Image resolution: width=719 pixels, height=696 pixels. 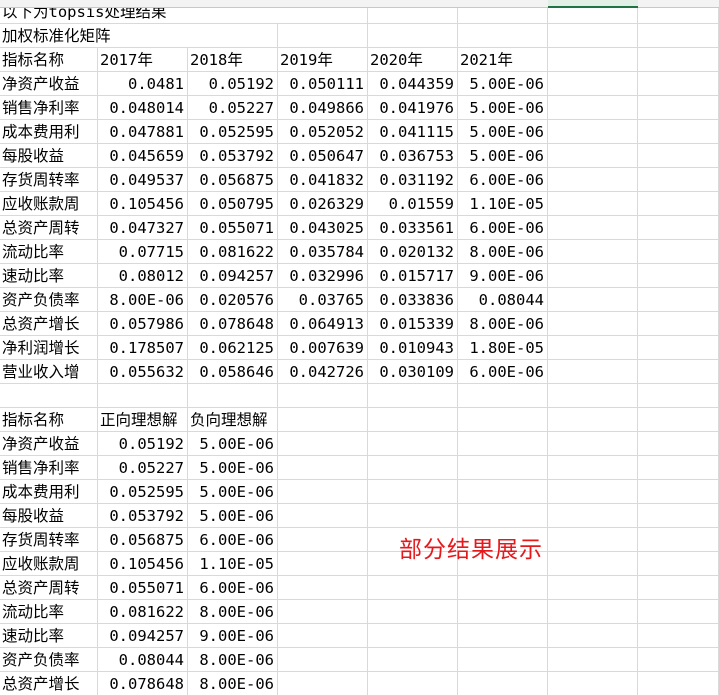 What do you see at coordinates (323, 108) in the screenshot?
I see `value-cell: 0.049866` at bounding box center [323, 108].